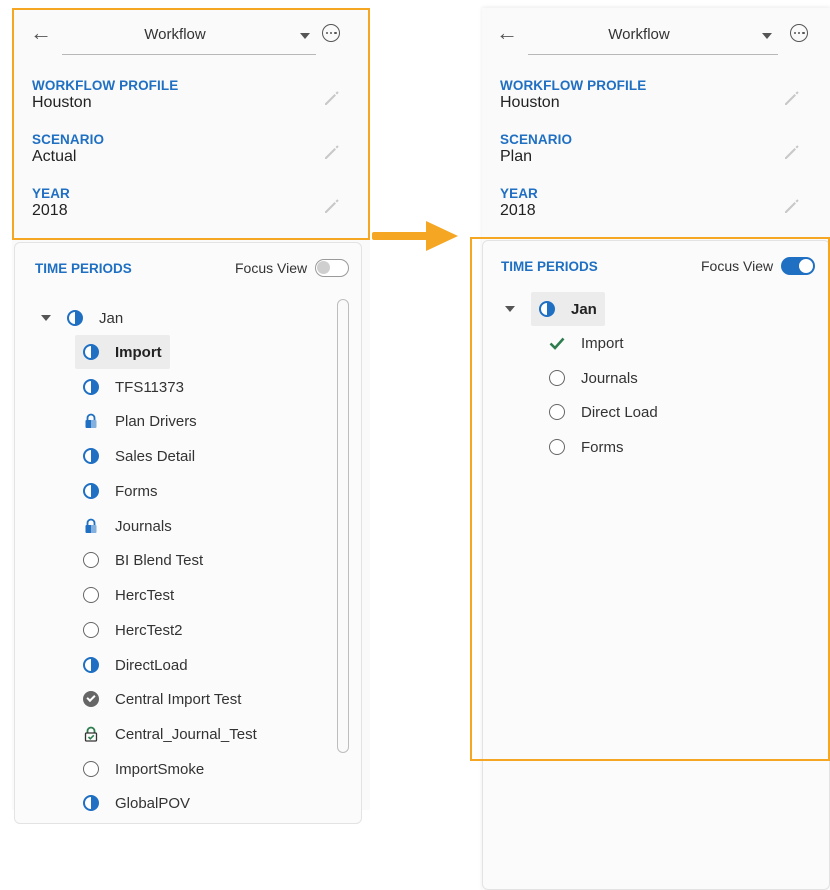  Describe the element at coordinates (91, 734) in the screenshot. I see `certified-lock-icon` at that location.